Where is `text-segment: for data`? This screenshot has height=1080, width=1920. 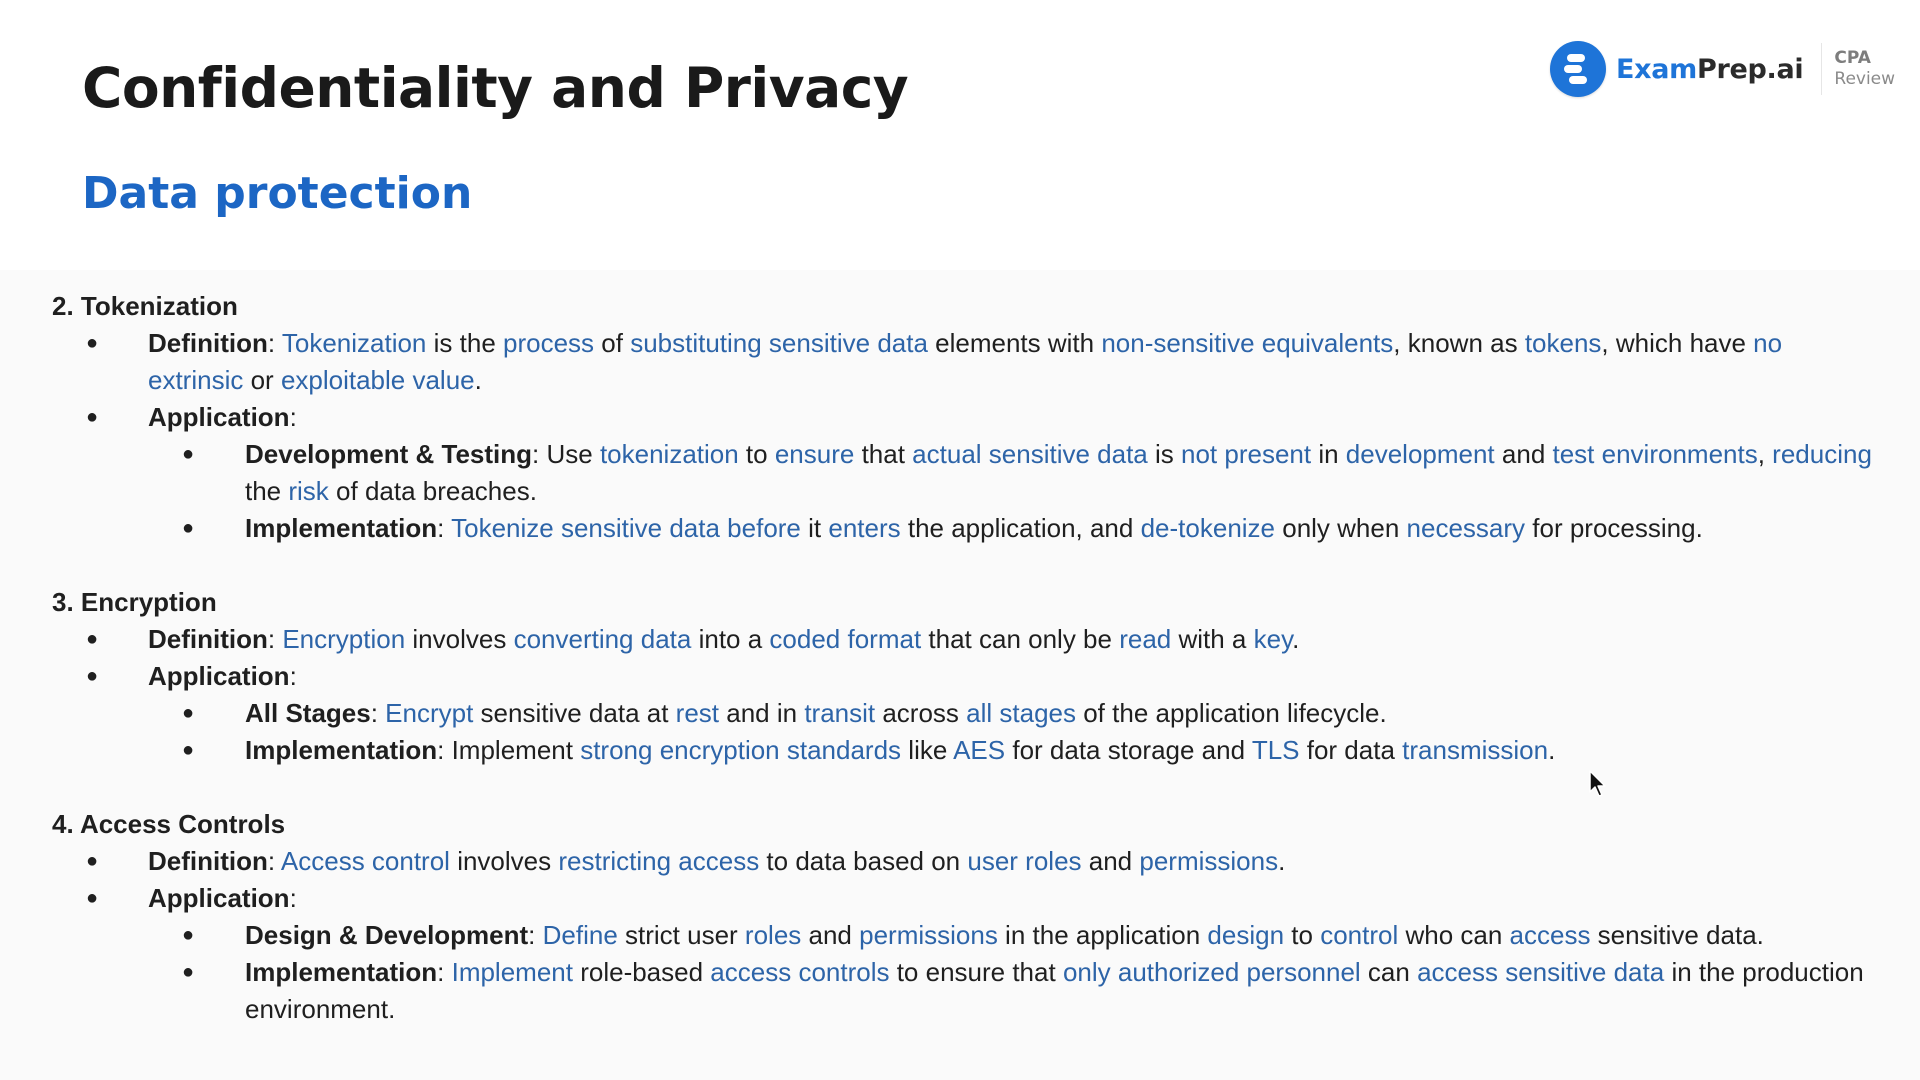 text-segment: for data is located at coordinates (1351, 750).